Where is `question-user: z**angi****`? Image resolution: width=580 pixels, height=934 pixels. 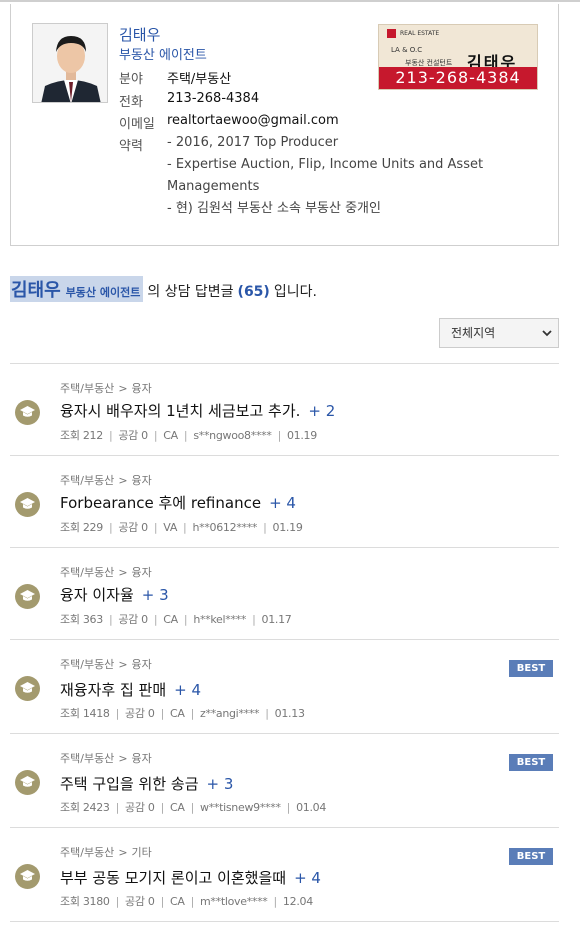
question-user: z**angi**** is located at coordinates (230, 713).